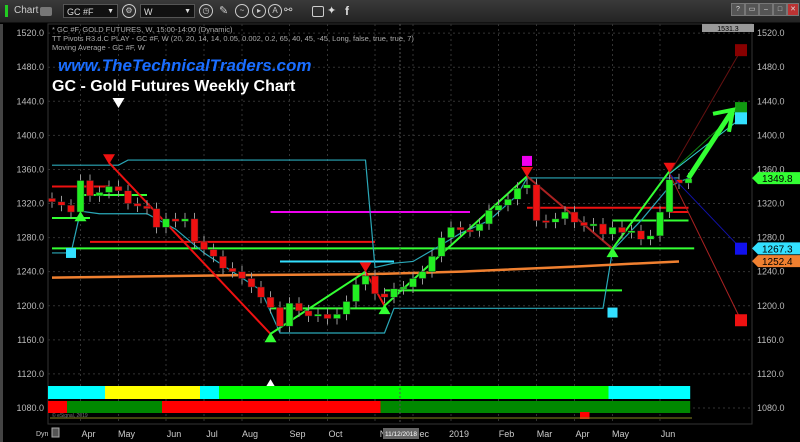 This screenshot has height=442, width=800. What do you see at coordinates (1, 233) in the screenshot?
I see `left-border` at bounding box center [1, 233].